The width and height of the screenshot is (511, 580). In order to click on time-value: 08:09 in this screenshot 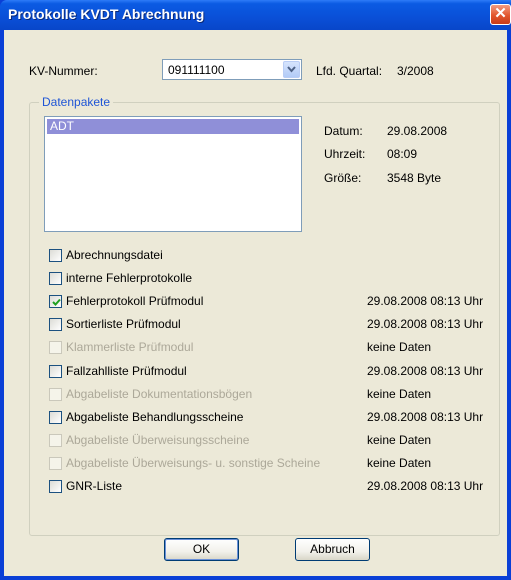, I will do `click(402, 154)`.